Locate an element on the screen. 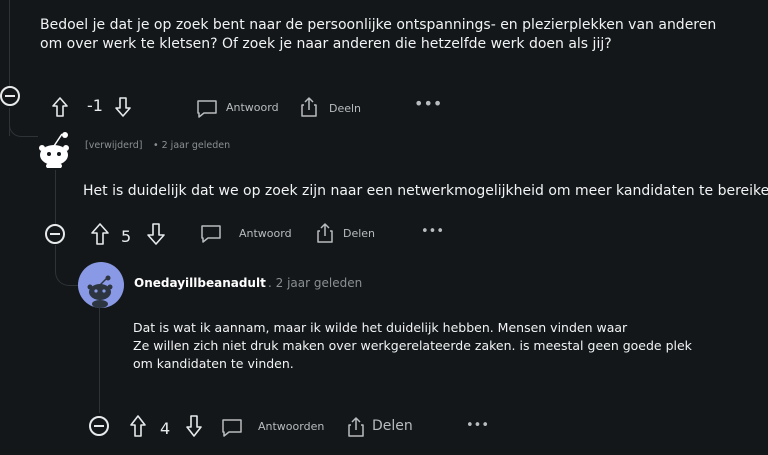 Image resolution: width=768 pixels, height=455 pixels. share-button: Deeln is located at coordinates (345, 108).